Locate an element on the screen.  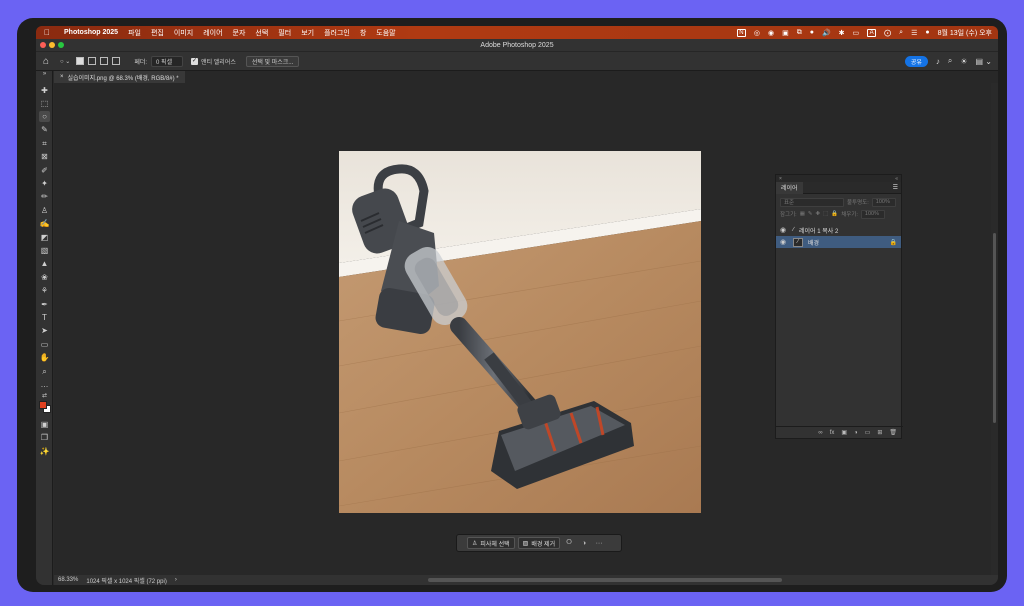
discover-icon: ☀ is located at coordinates (963, 61).